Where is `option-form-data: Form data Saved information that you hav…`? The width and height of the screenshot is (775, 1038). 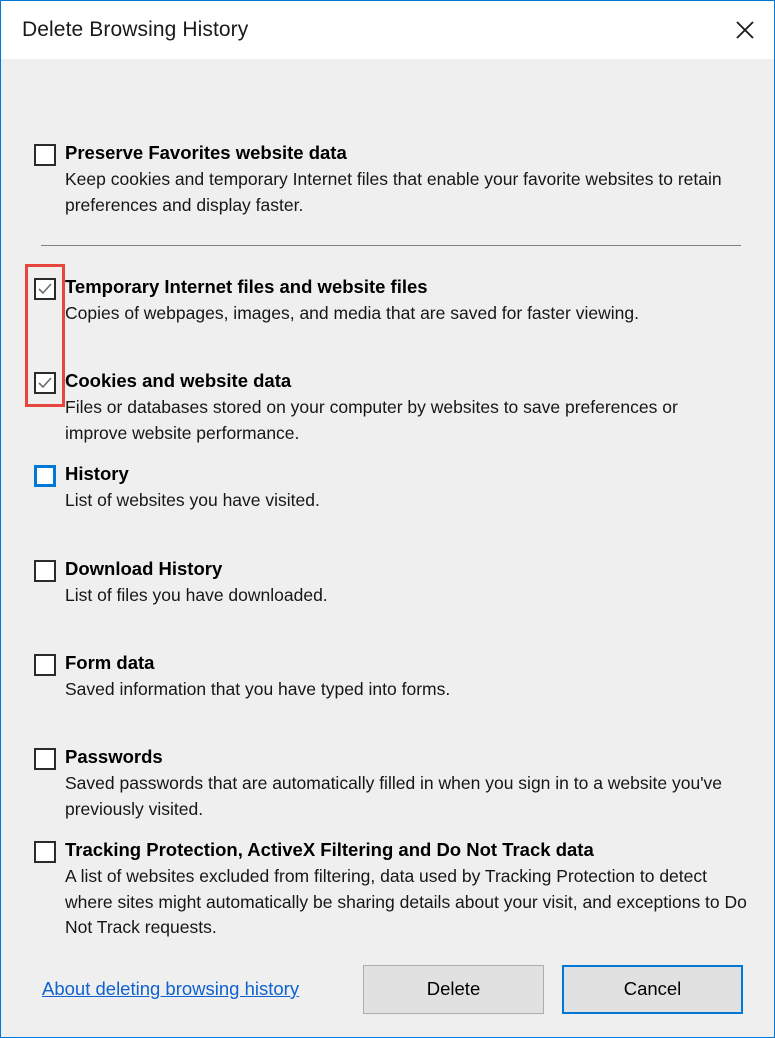 option-form-data: Form data Saved information that you hav… is located at coordinates (387, 677).